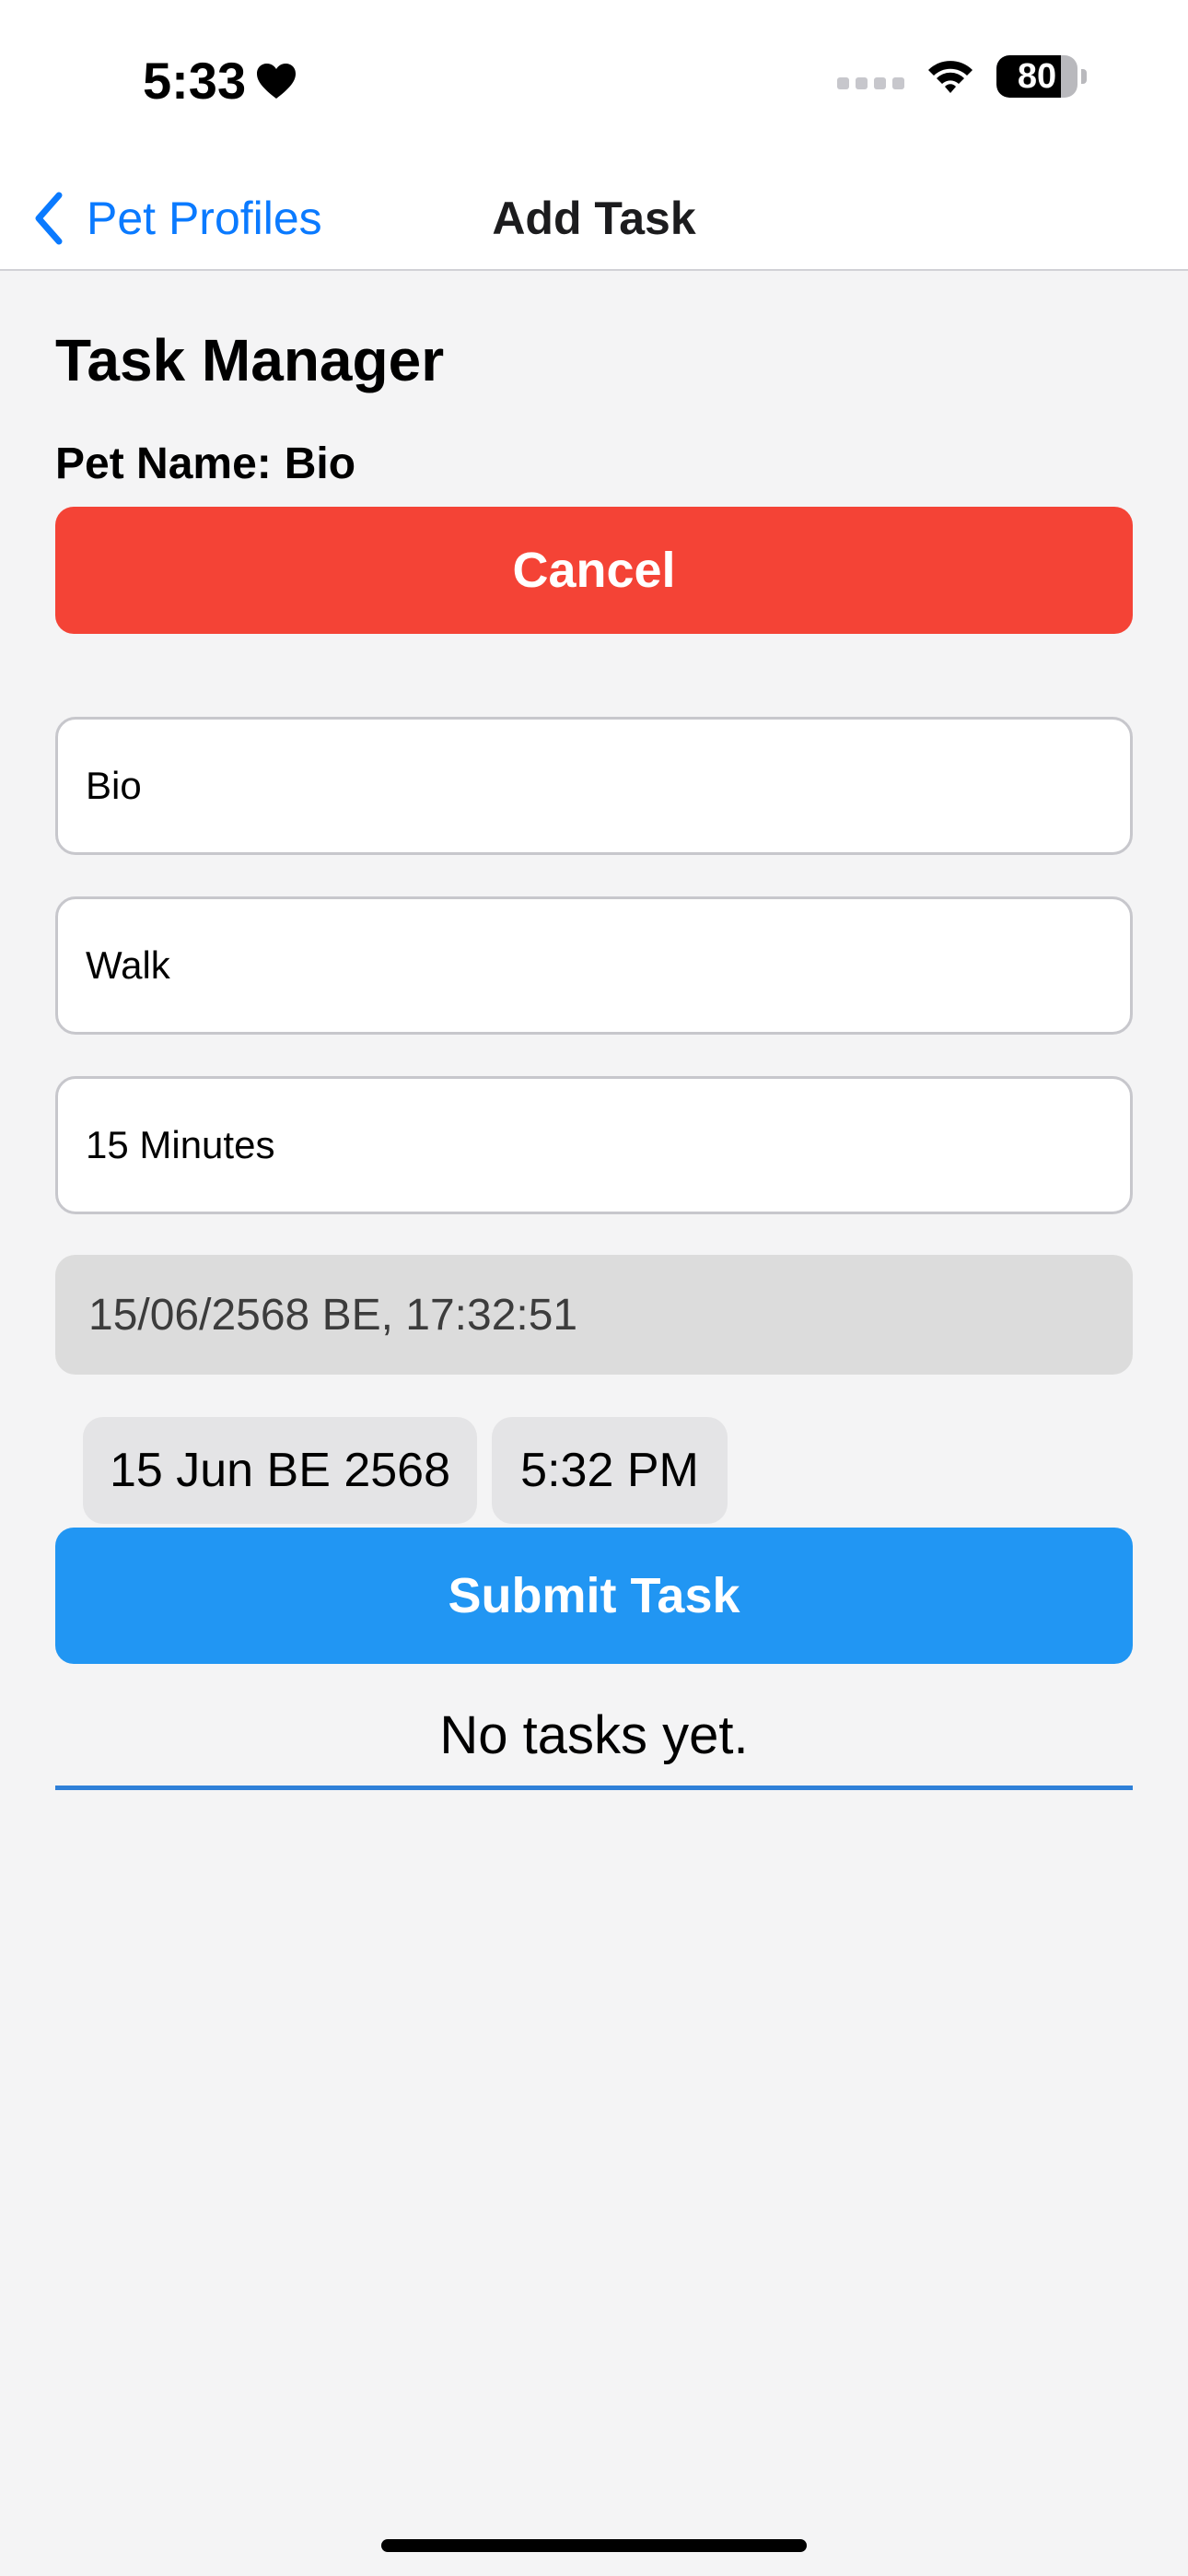  What do you see at coordinates (594, 1596) in the screenshot?
I see `submit-task-button: Submit Task` at bounding box center [594, 1596].